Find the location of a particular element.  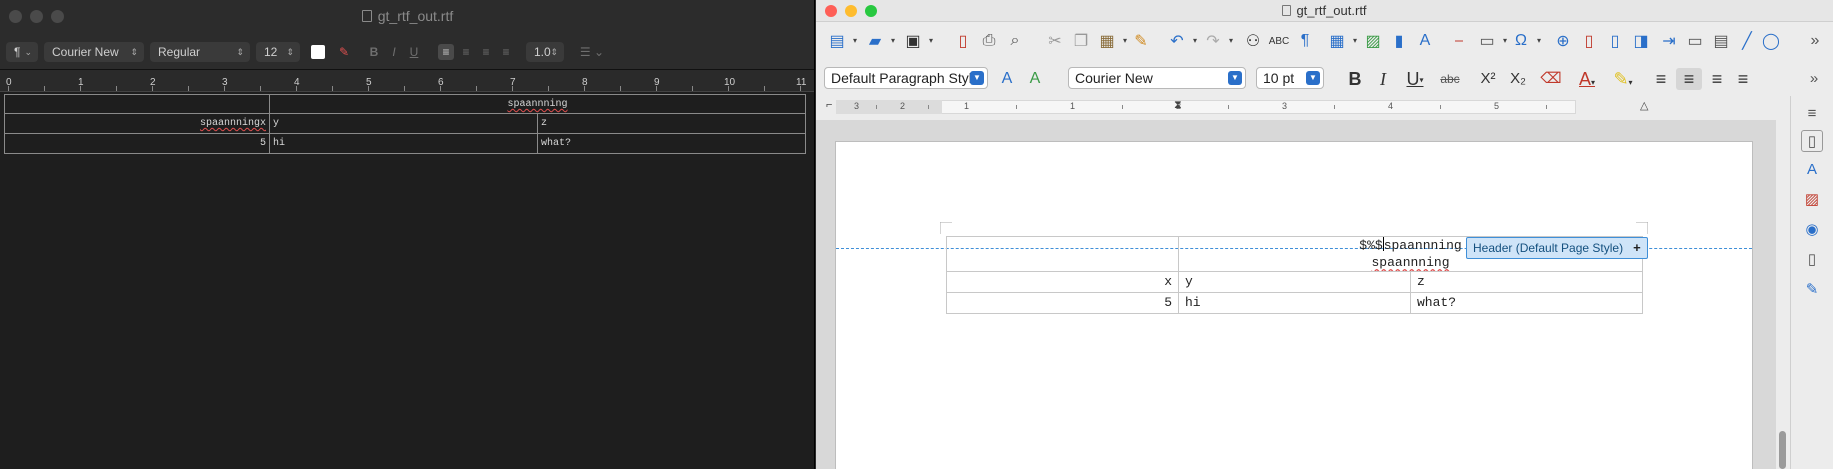

find-replace-icon: ⚇ is located at coordinates (1253, 41).